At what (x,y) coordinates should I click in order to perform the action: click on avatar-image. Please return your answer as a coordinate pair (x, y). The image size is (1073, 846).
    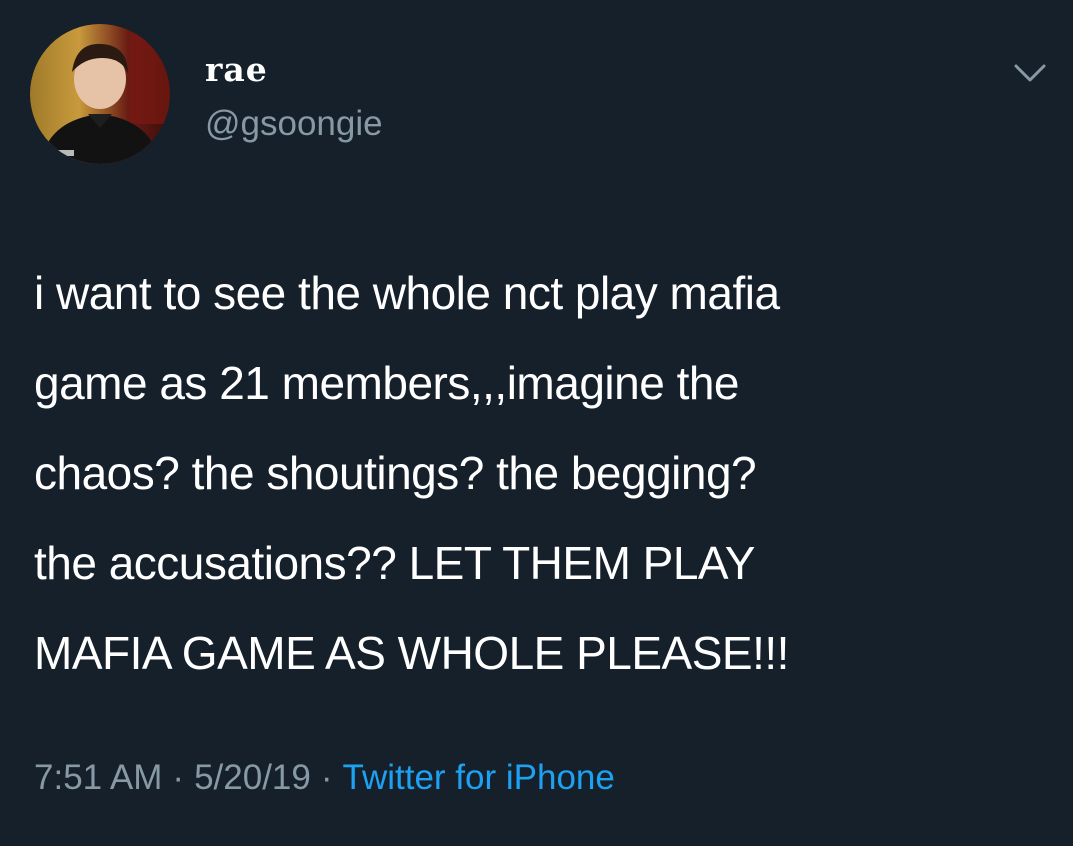
    Looking at the image, I should click on (100, 94).